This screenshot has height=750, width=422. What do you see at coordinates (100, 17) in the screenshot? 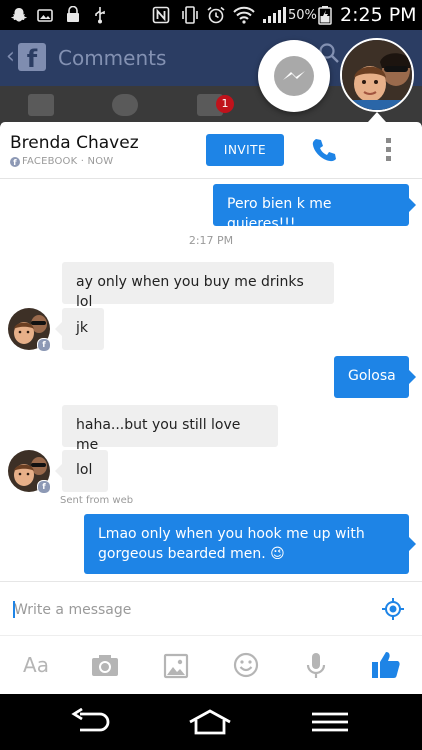
I see `usb-icon` at bounding box center [100, 17].